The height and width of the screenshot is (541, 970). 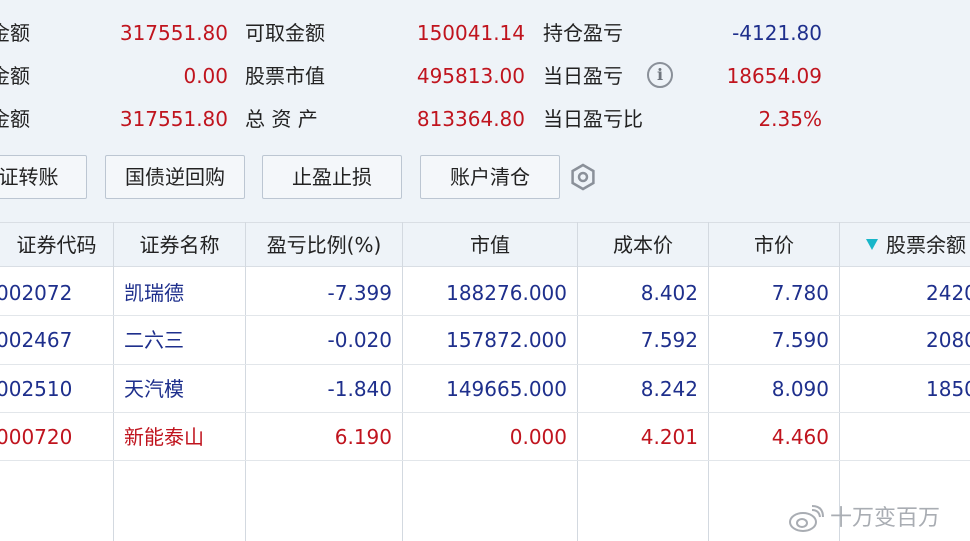 I want to click on summary-label-daily-pnl: 当日盈亏, so click(x=583, y=76).